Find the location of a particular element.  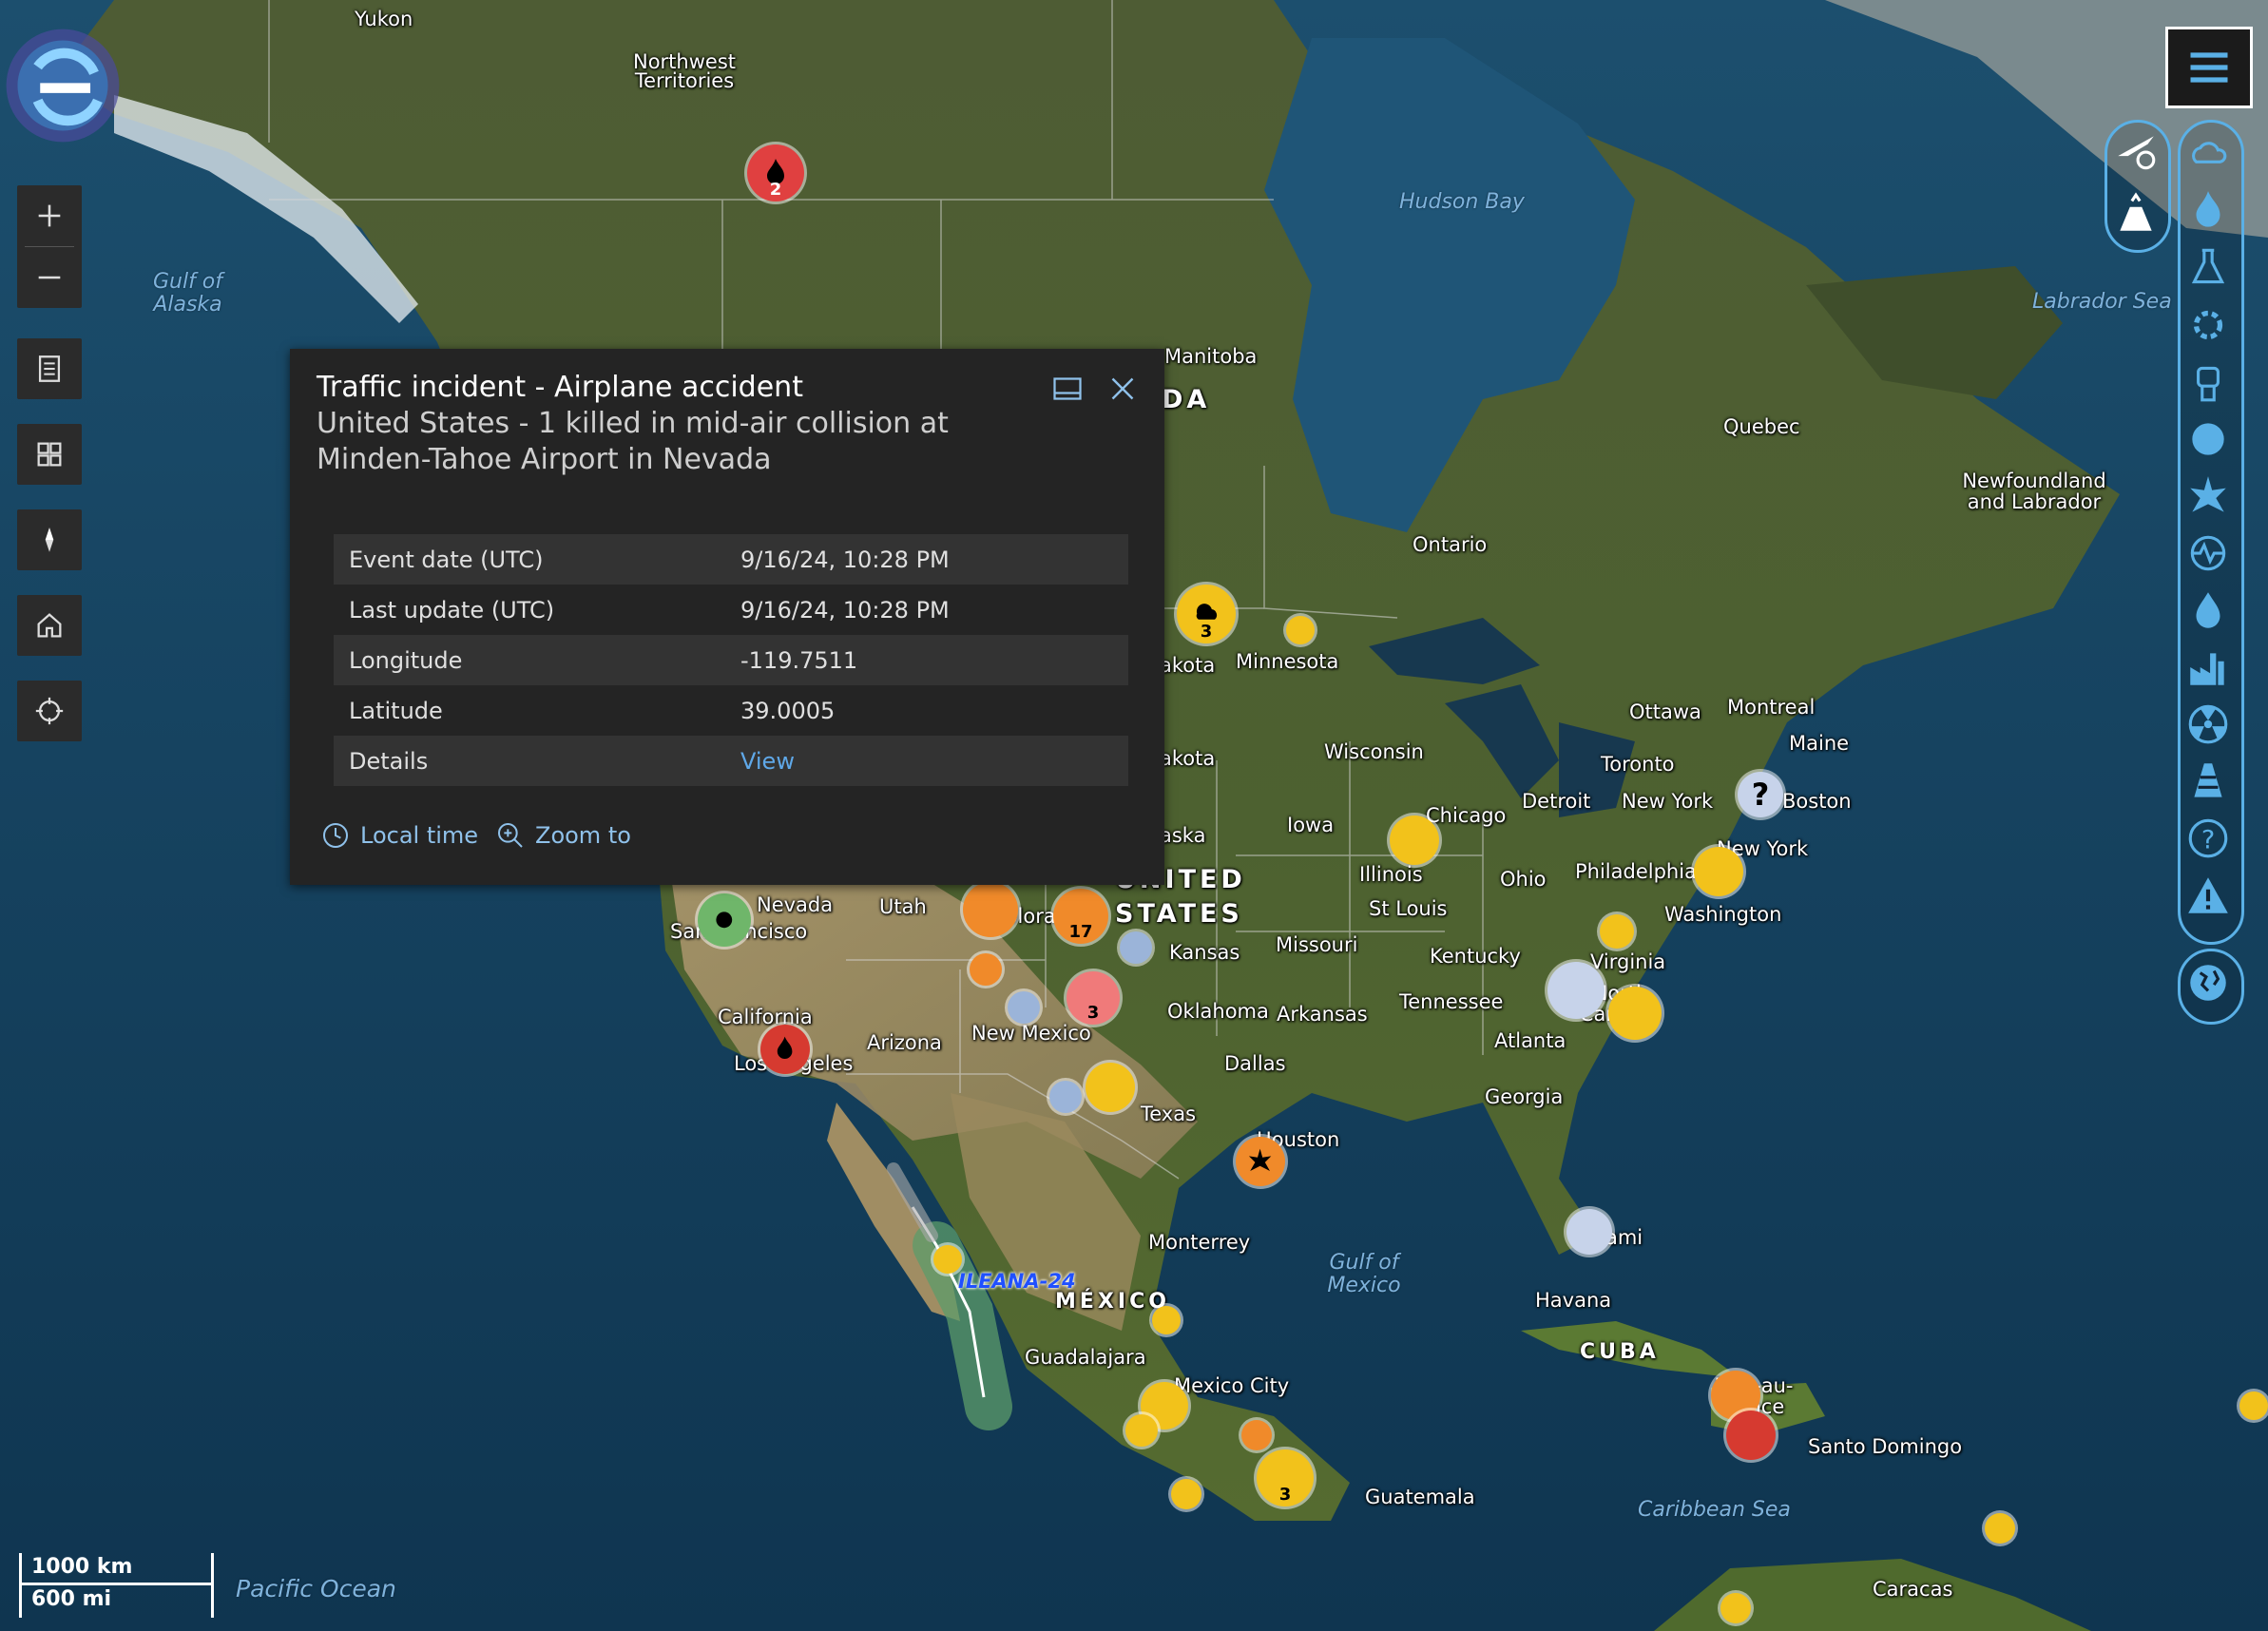

table-row: Last update (UTC) 9/16/24, 10:28 PM is located at coordinates (731, 610).